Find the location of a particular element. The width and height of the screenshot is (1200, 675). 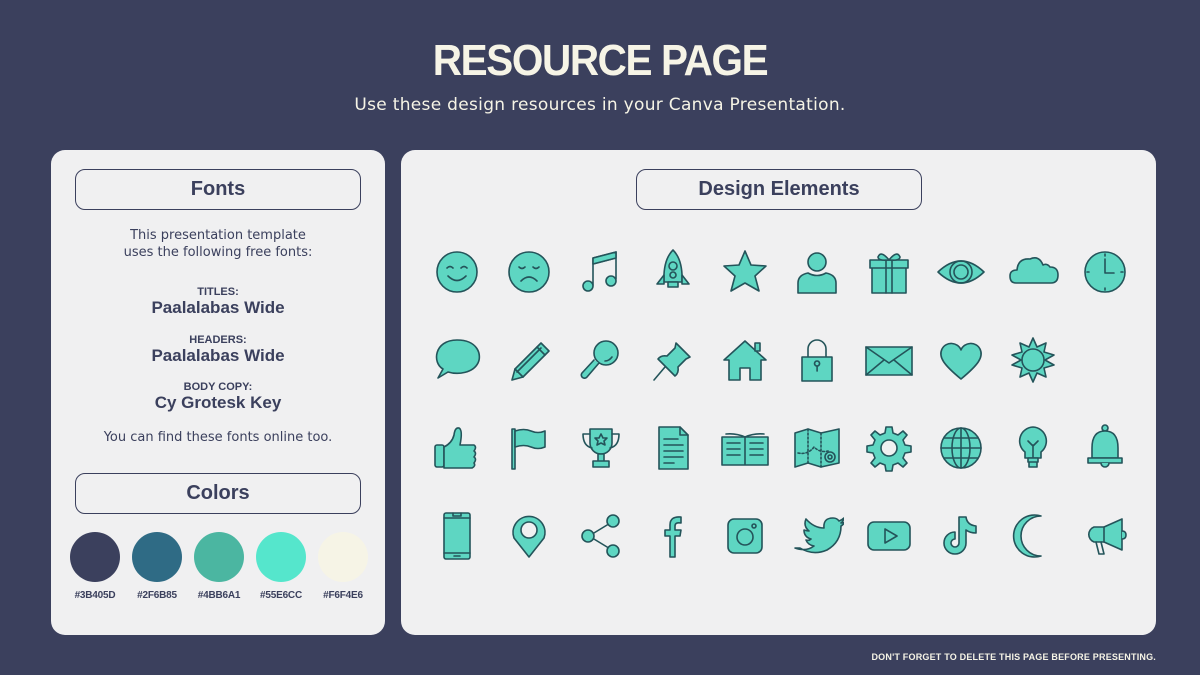

swatch-hex: #2F6B85 is located at coordinates (157, 595).